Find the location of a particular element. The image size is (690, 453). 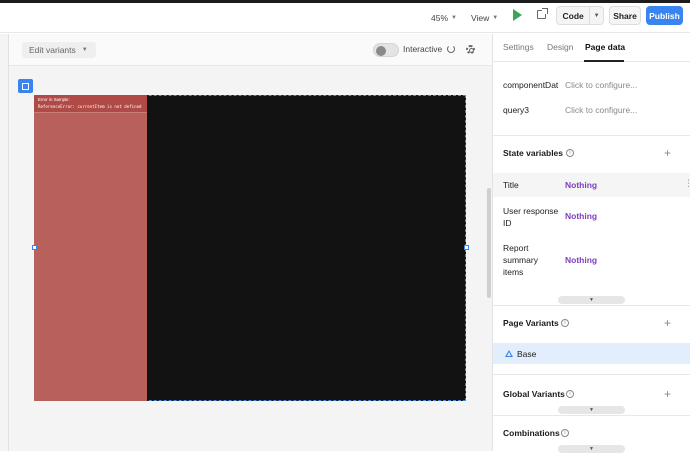

page-variants-title: Page Variants is located at coordinates (531, 323).